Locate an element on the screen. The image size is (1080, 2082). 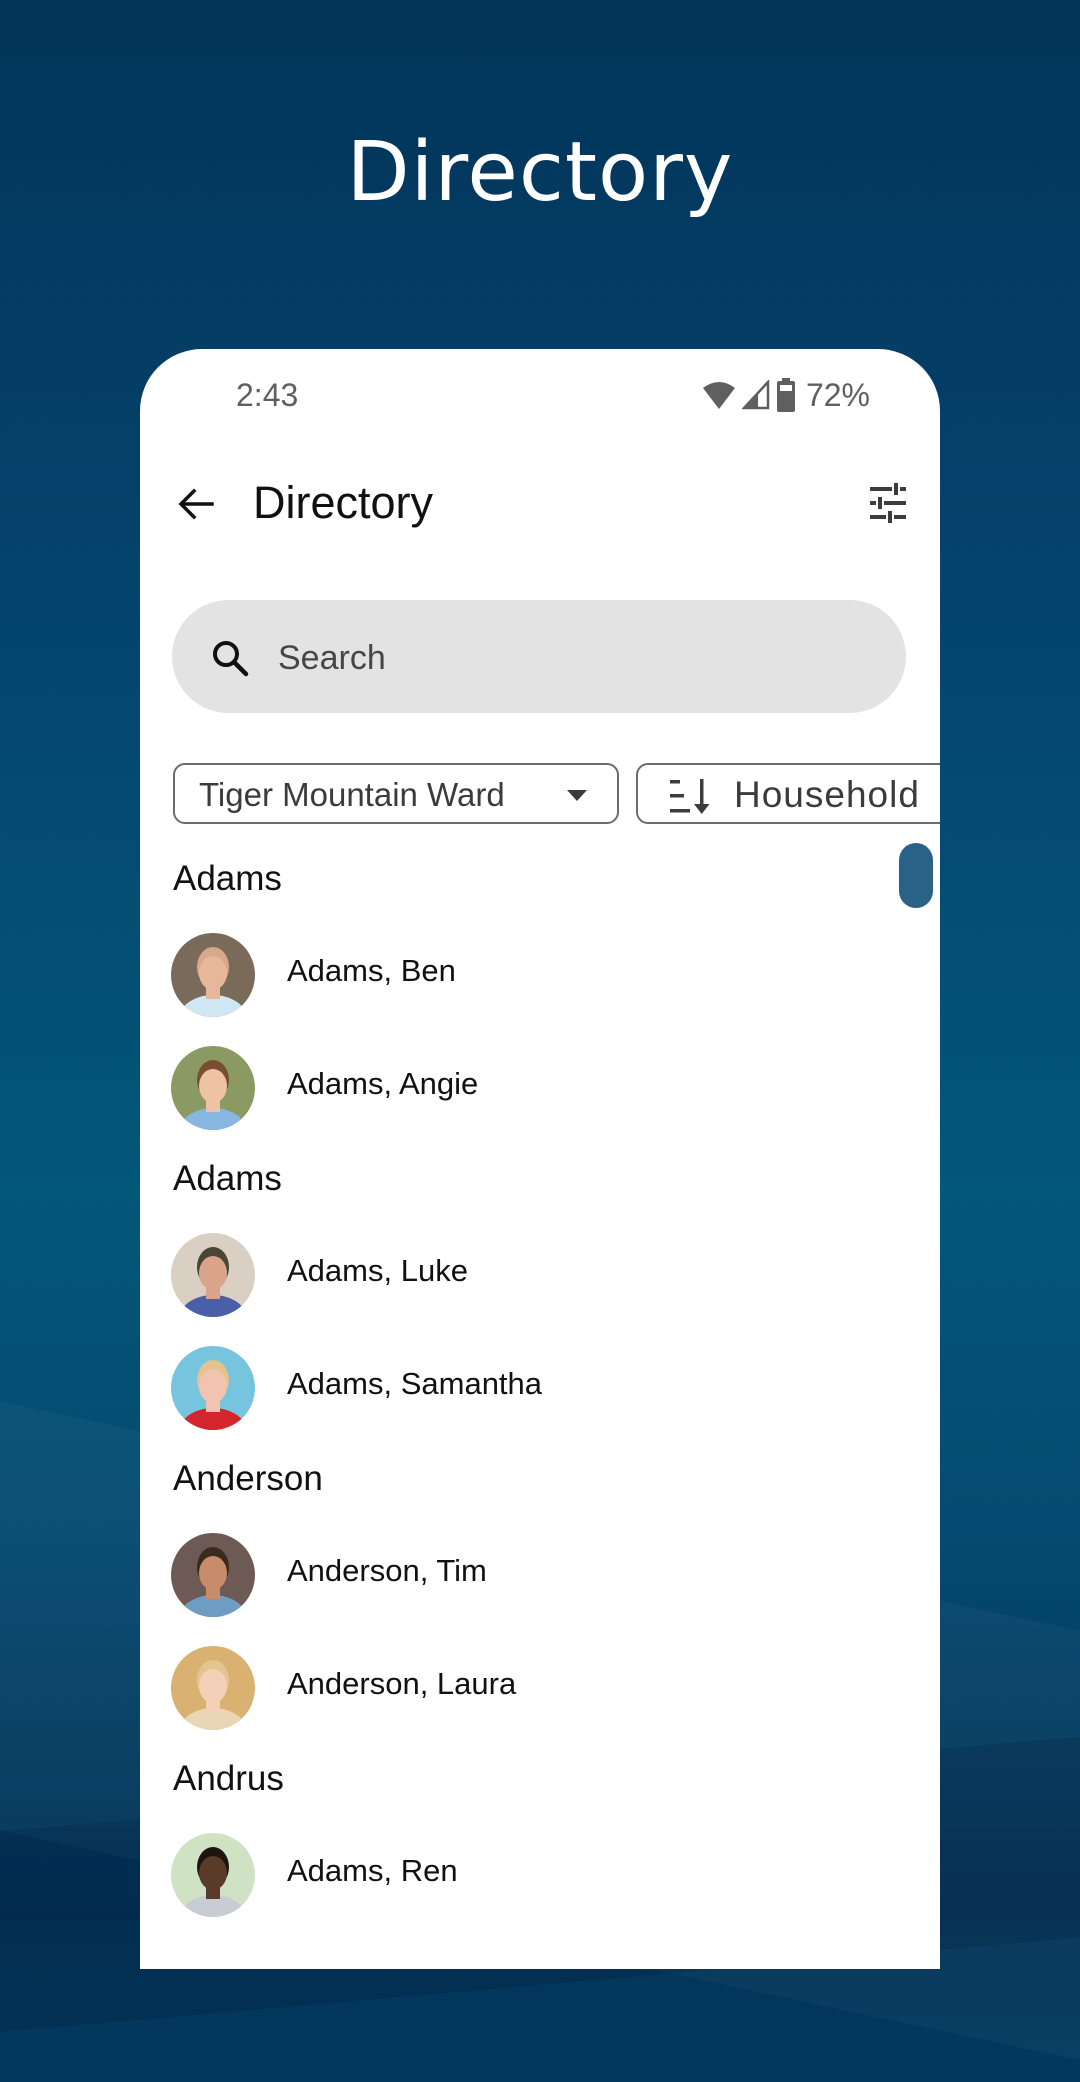
member-row: Adams, Ben is located at coordinates (540, 969).